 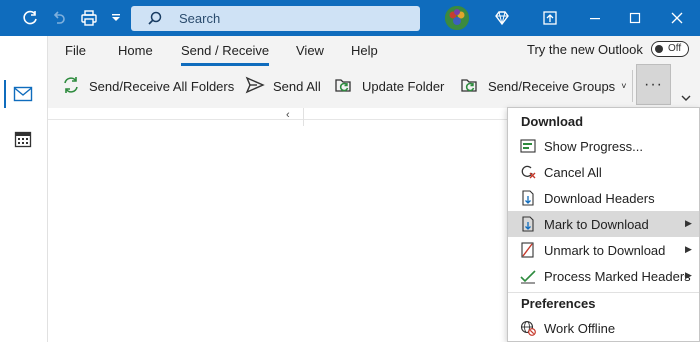 What do you see at coordinates (116, 18) in the screenshot?
I see `customize-toolbar-icon` at bounding box center [116, 18].